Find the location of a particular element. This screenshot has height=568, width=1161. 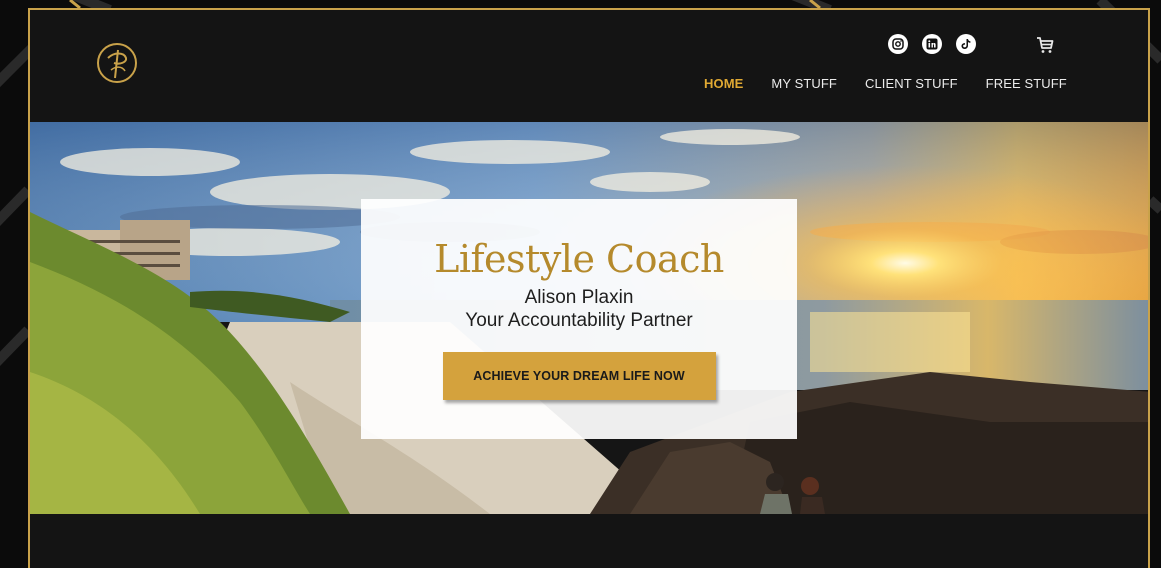

hero-tagline: Your Accountability Partner is located at coordinates (579, 320).